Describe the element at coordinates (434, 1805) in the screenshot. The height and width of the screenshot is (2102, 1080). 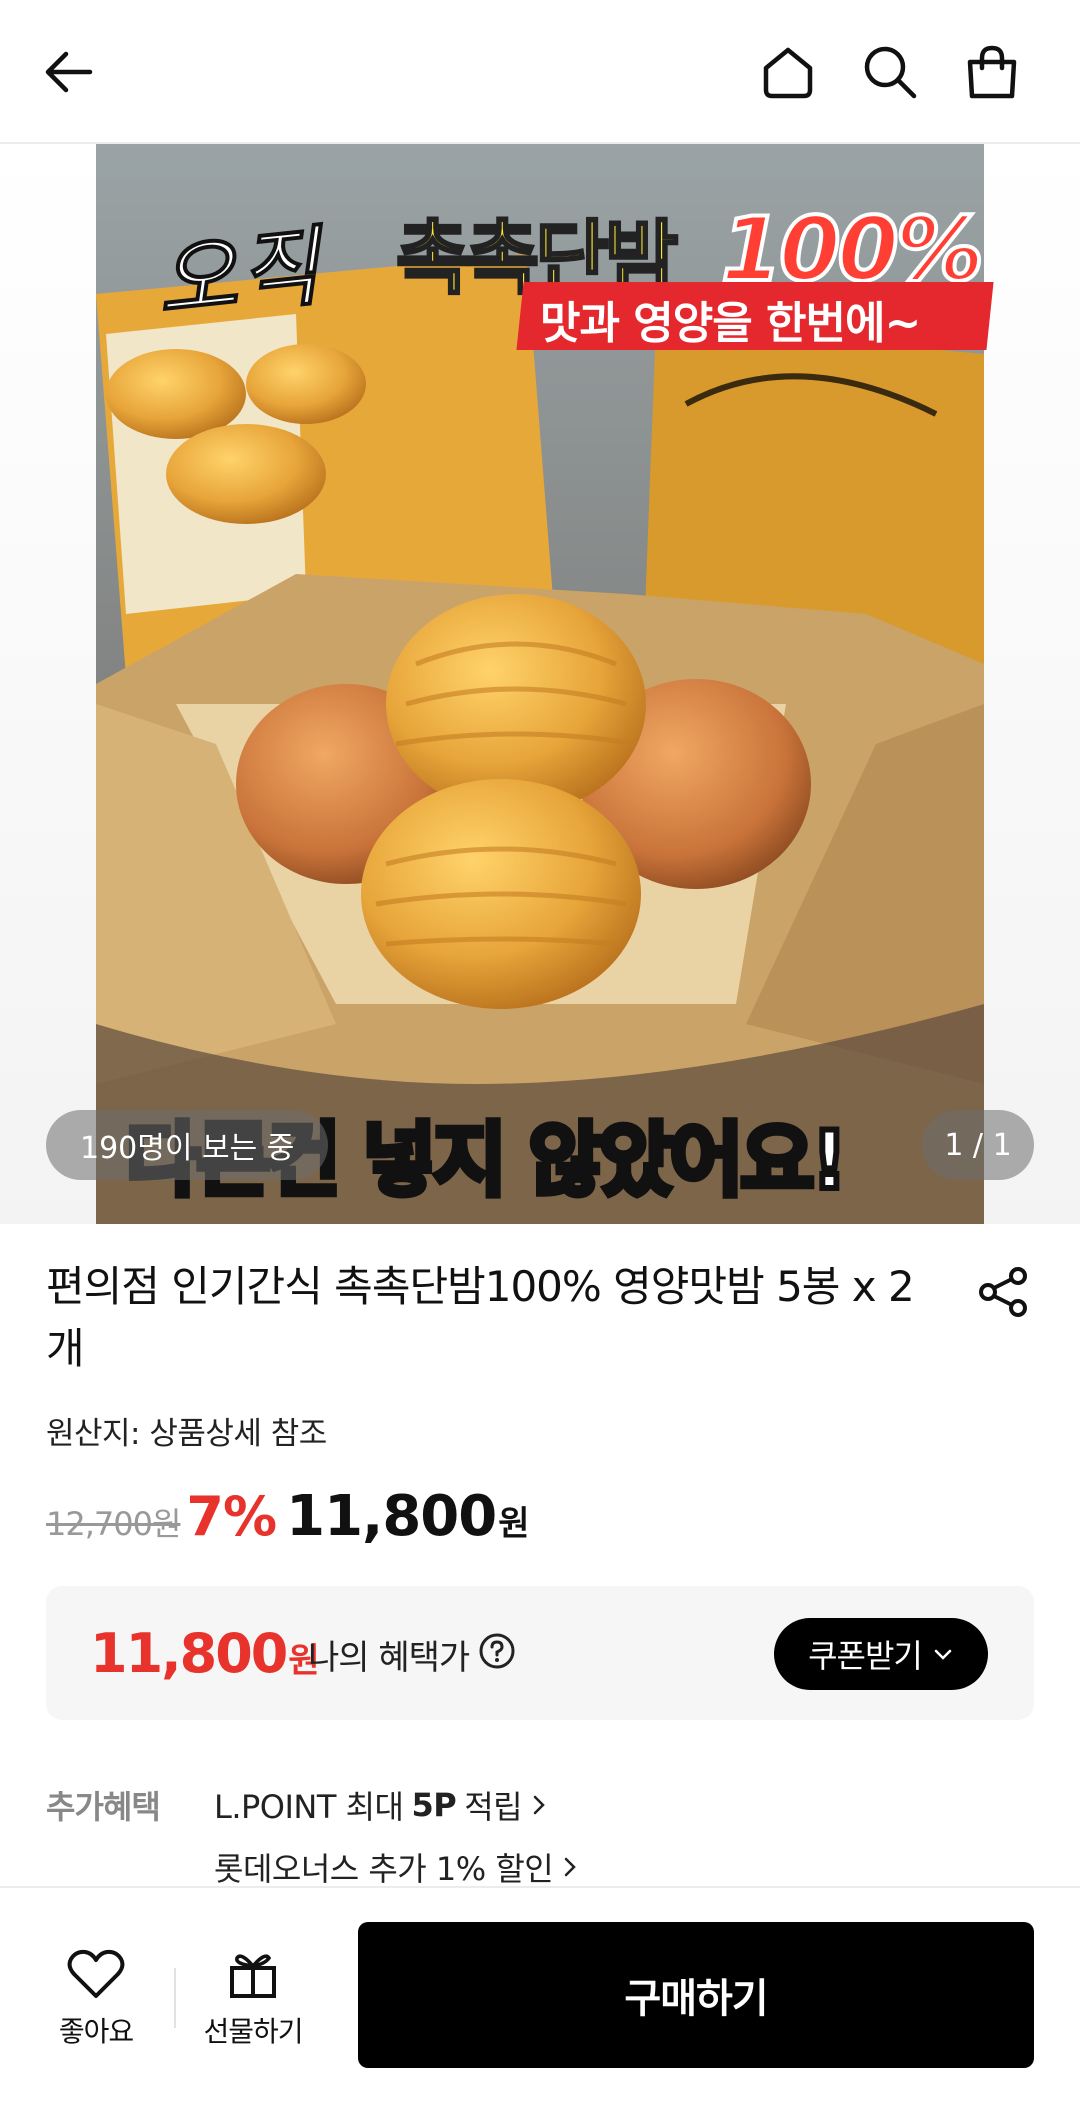
I see `lpoint-points: 5P` at that location.